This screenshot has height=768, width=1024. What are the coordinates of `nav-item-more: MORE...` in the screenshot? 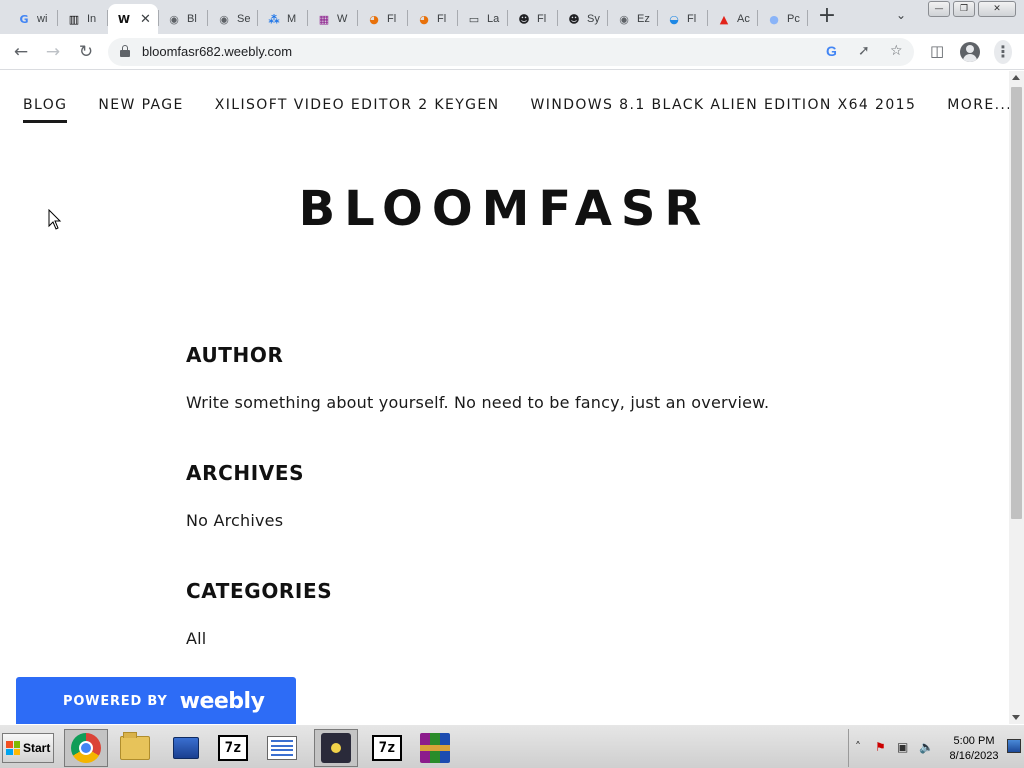 It's located at (978, 109).